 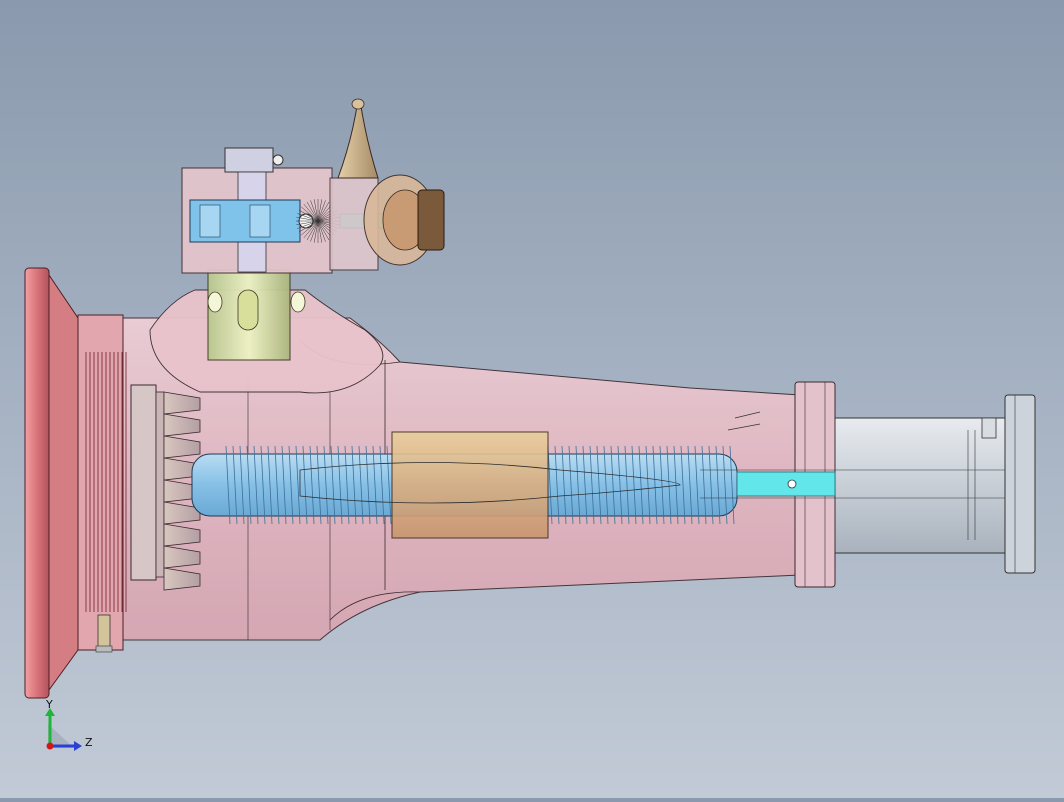 What do you see at coordinates (89, 742) in the screenshot?
I see `z-axis-label: Z` at bounding box center [89, 742].